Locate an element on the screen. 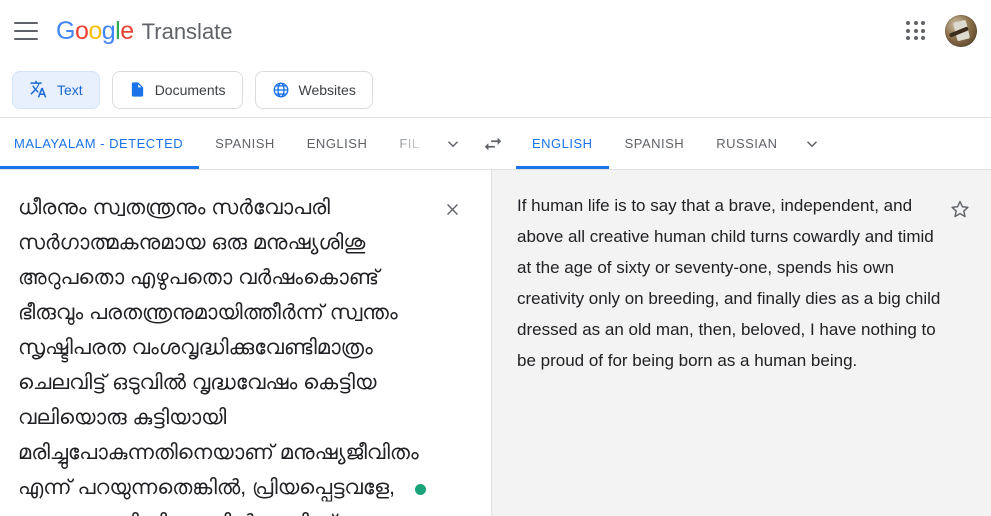 The image size is (991, 516). close-icon is located at coordinates (452, 209).